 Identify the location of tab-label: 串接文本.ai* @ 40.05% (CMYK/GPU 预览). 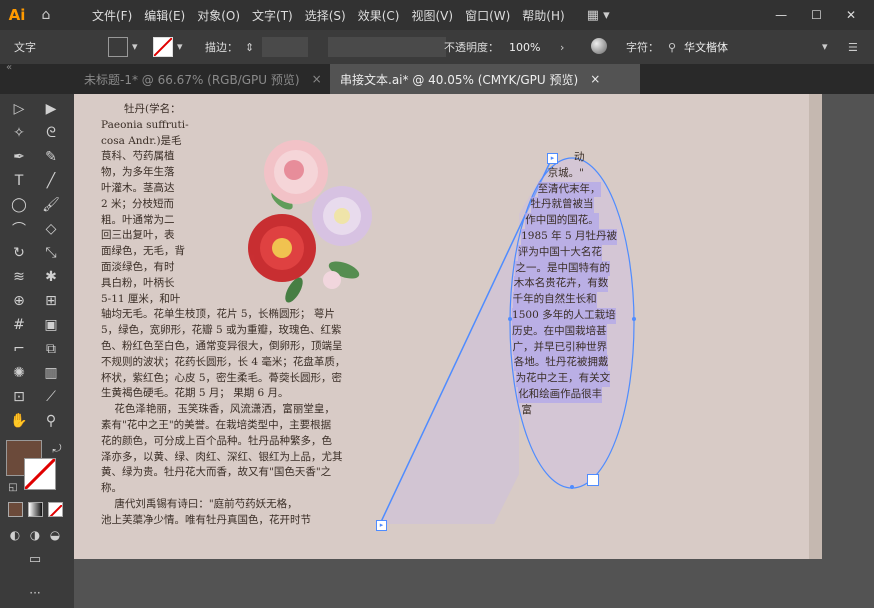
(459, 79).